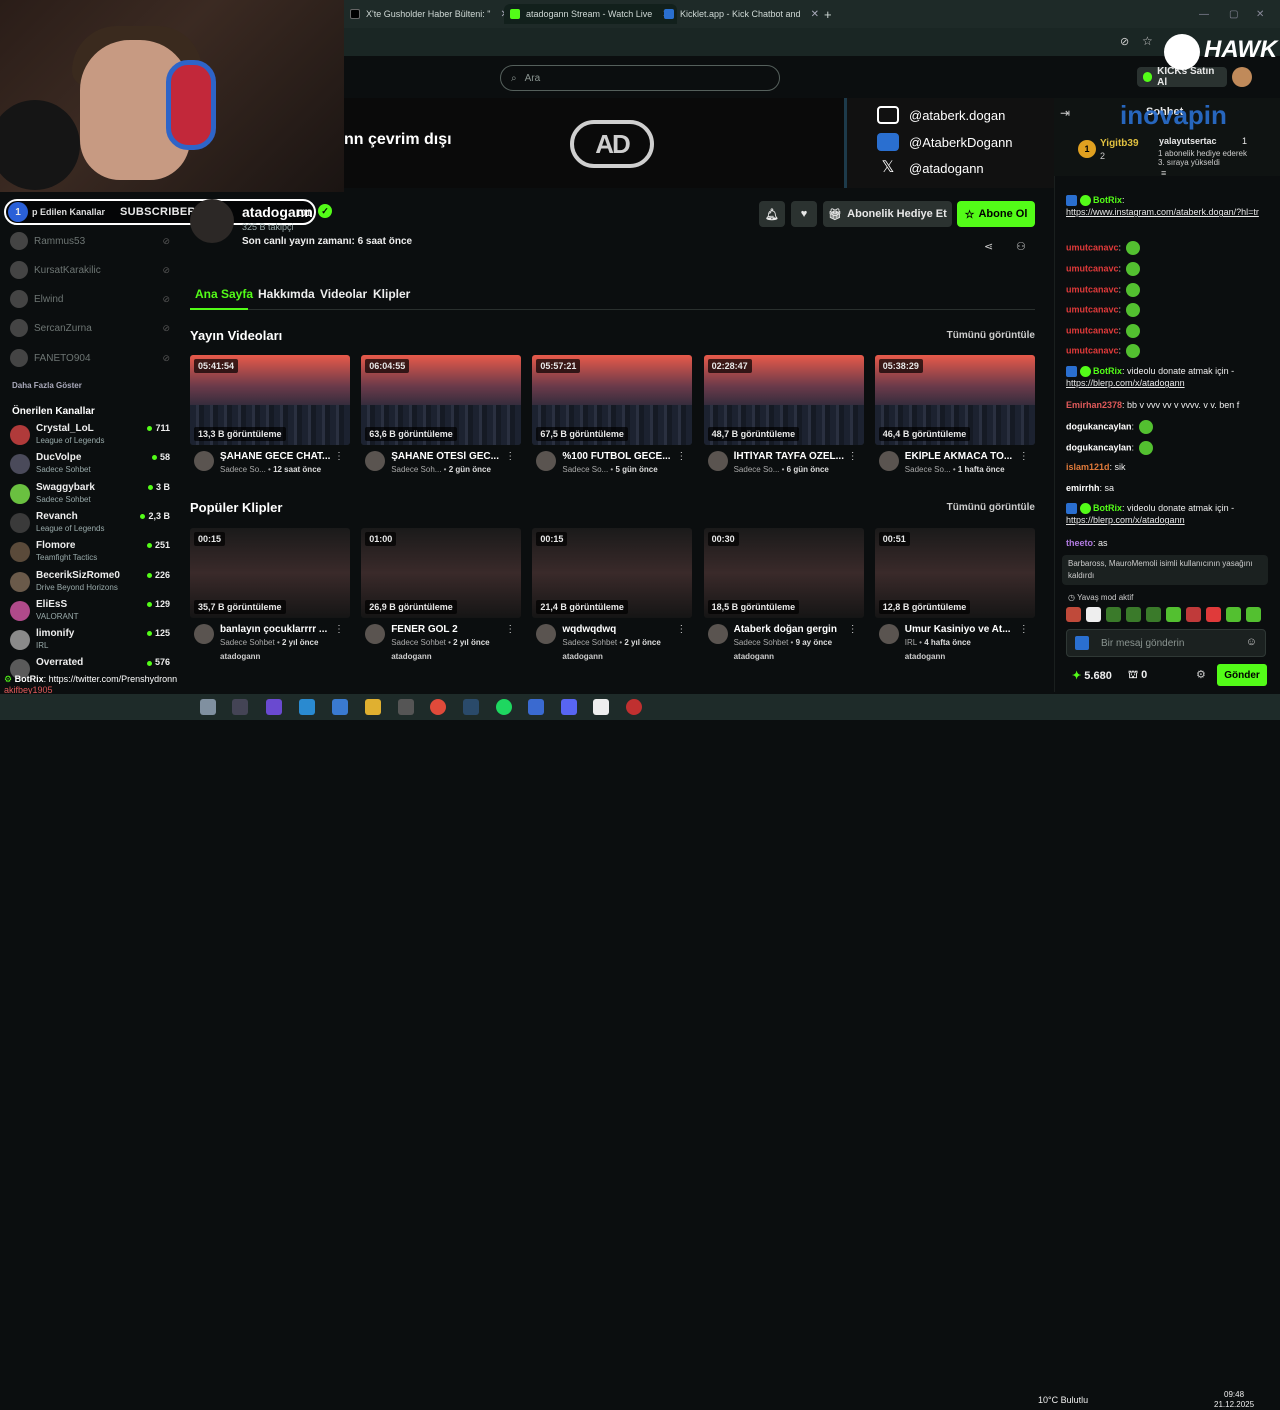  I want to click on sidebar-followed-channel: Elwind ⊘, so click(90, 299).